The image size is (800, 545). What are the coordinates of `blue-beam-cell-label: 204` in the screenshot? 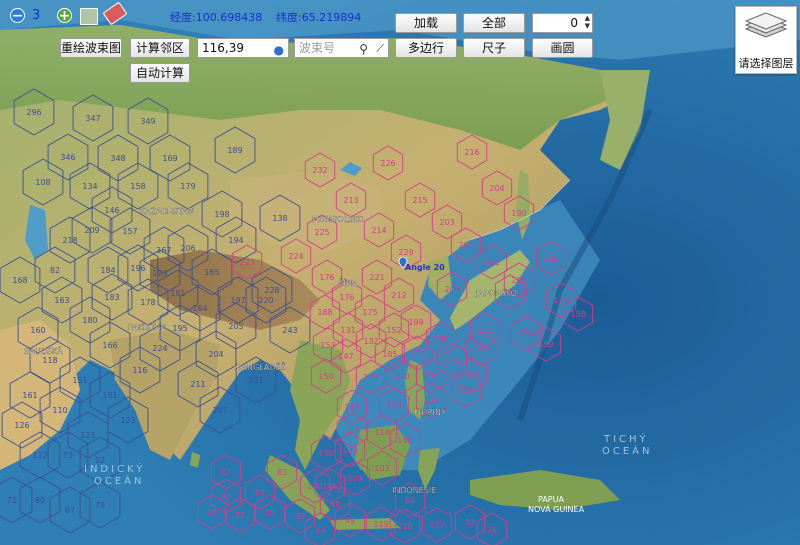 It's located at (215, 354).